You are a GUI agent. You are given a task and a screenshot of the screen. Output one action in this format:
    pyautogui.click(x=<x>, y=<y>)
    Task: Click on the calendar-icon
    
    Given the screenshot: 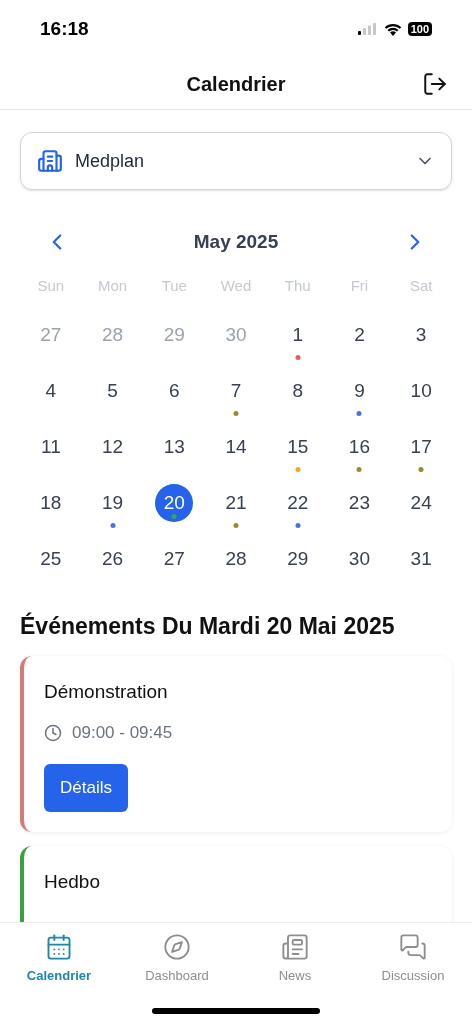 What is the action you would take?
    pyautogui.click(x=59, y=947)
    